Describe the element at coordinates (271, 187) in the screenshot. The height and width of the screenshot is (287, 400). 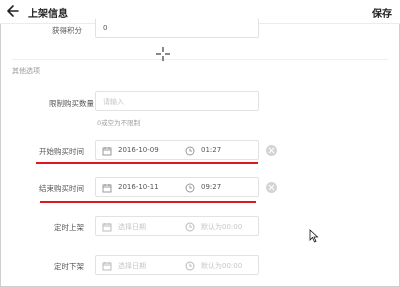
I see `end-time-clear-button` at that location.